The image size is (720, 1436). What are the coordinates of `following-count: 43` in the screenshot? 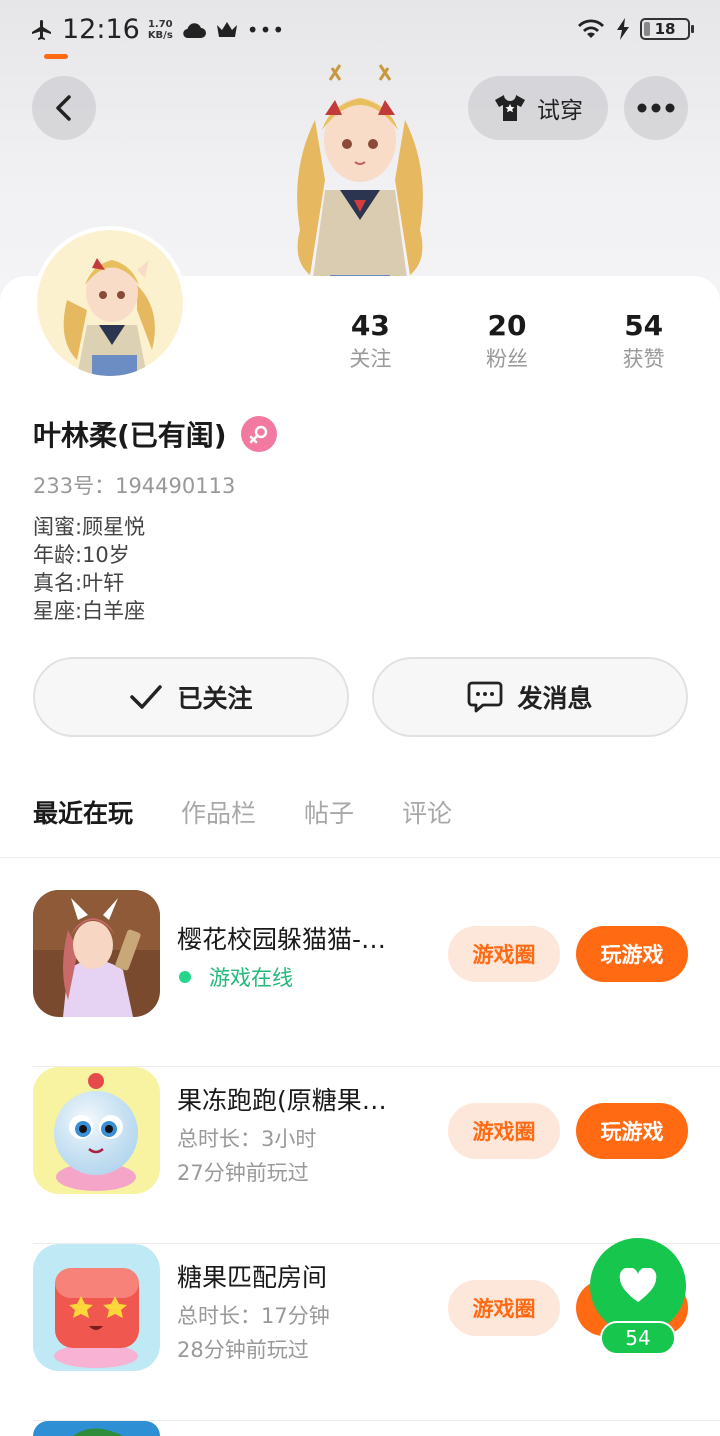 It's located at (370, 325).